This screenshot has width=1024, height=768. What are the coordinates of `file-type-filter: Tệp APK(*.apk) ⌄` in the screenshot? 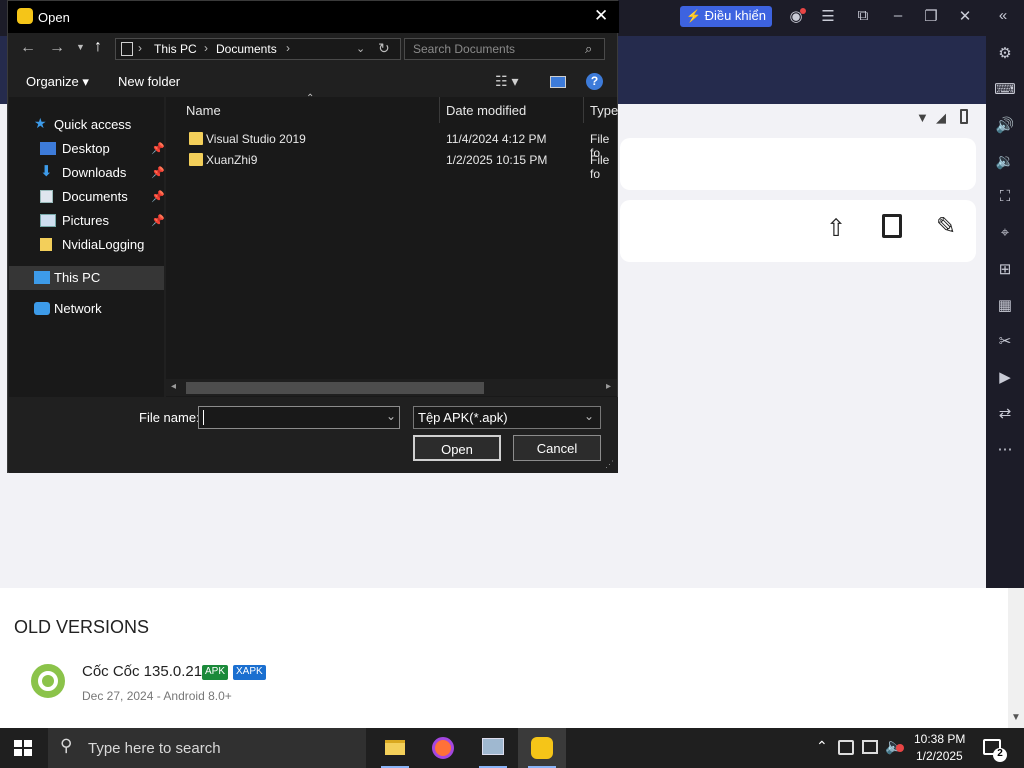 It's located at (507, 417).